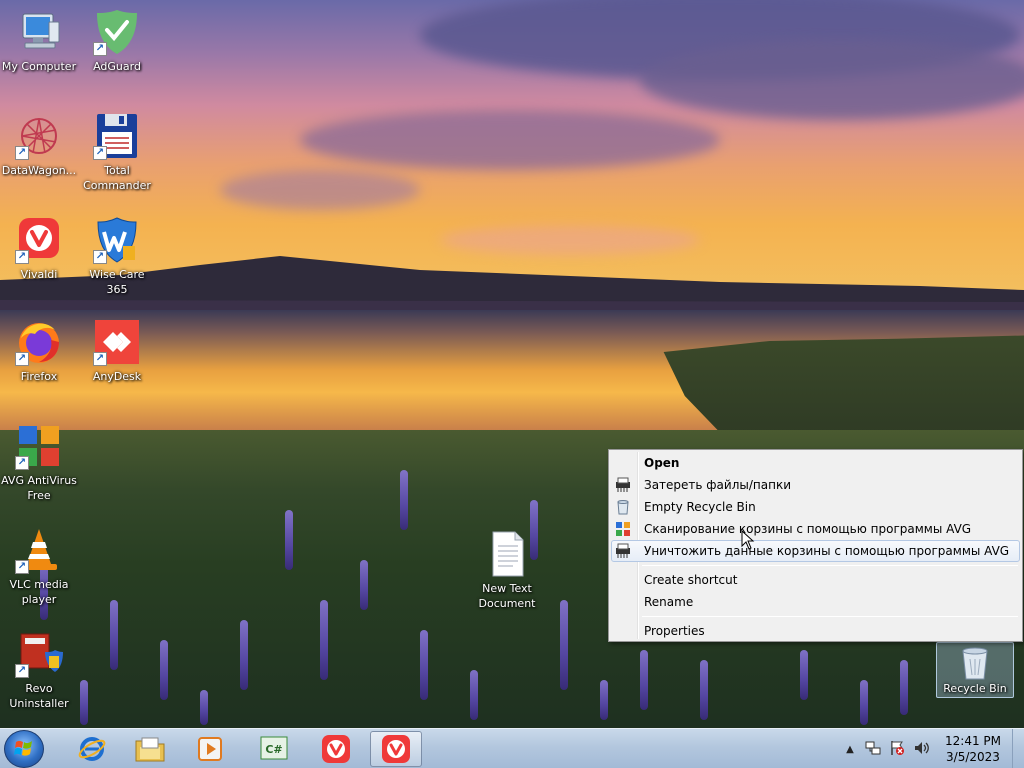 The width and height of the screenshot is (1024, 768). I want to click on firefox-icon: ↗, so click(39, 342).